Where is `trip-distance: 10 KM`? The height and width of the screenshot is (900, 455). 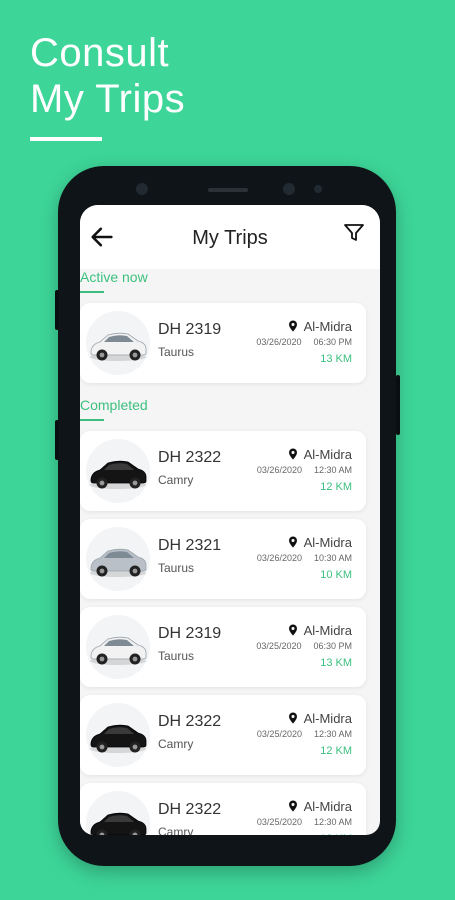 trip-distance: 10 KM is located at coordinates (336, 575).